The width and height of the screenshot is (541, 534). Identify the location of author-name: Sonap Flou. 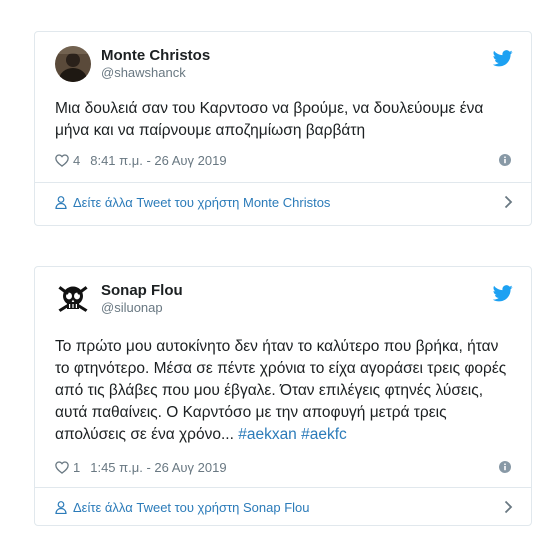
(142, 291).